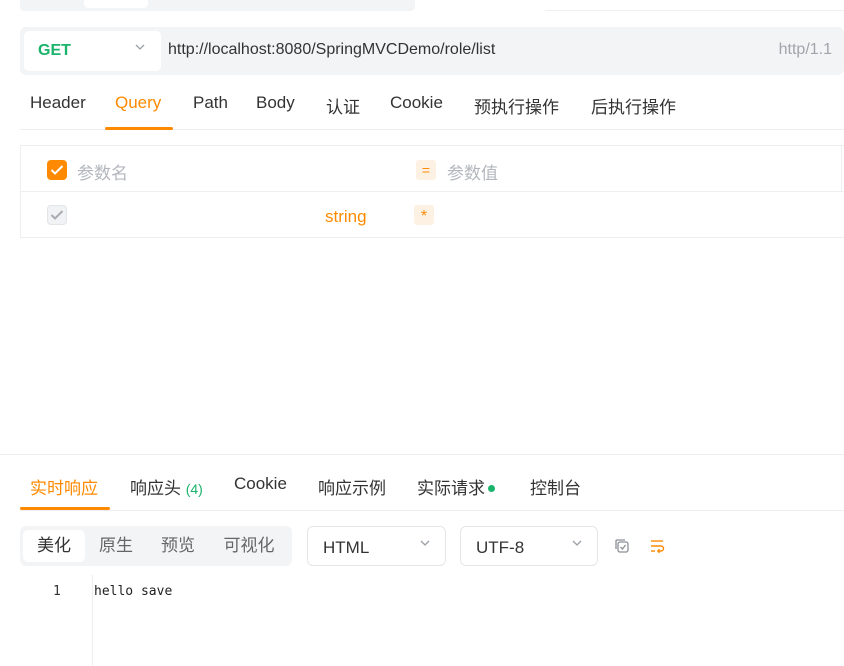 The width and height of the screenshot is (844, 666). I want to click on tab-post-request: 后执行操作, so click(633, 105).